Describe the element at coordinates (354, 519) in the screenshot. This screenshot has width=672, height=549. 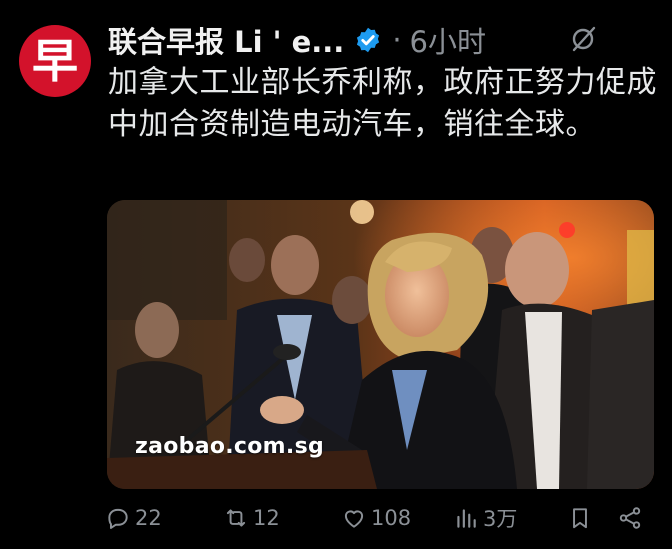
I see `heart-icon` at that location.